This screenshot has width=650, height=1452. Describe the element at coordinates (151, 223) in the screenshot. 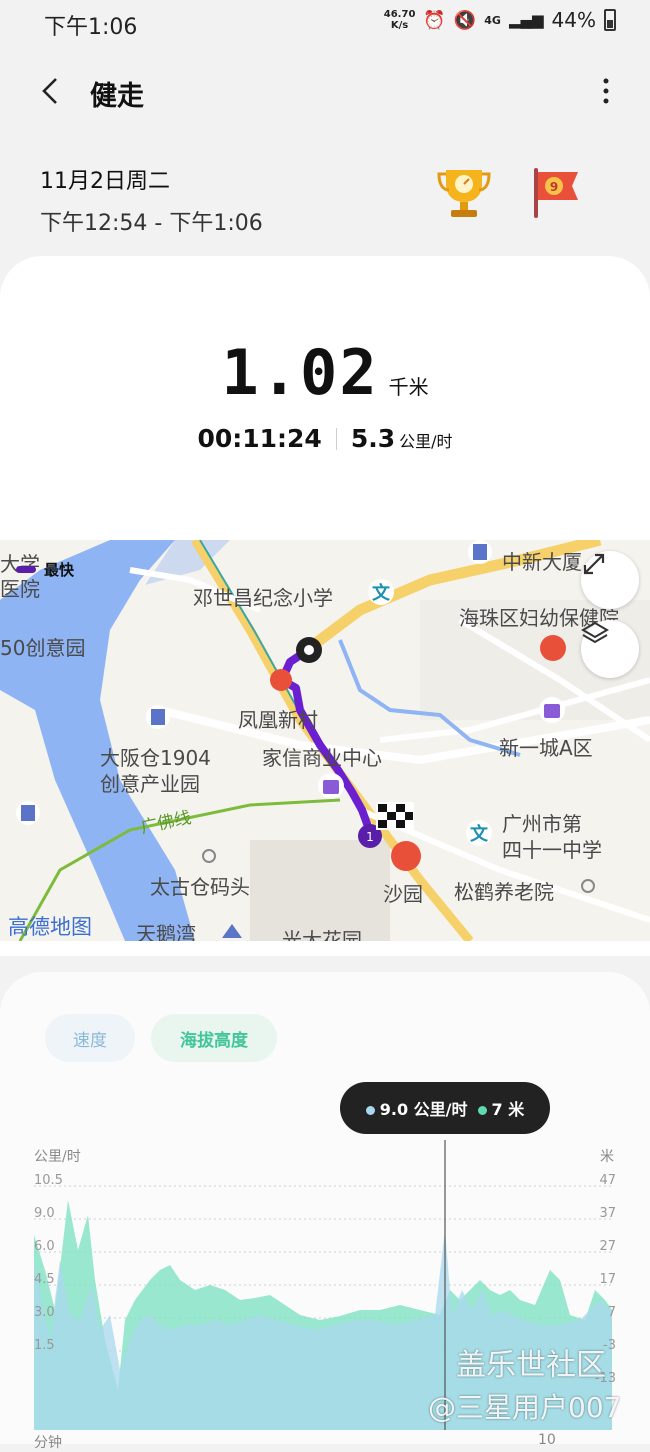

I see `session-time-range: 下午12:54 - 下午1:06` at that location.